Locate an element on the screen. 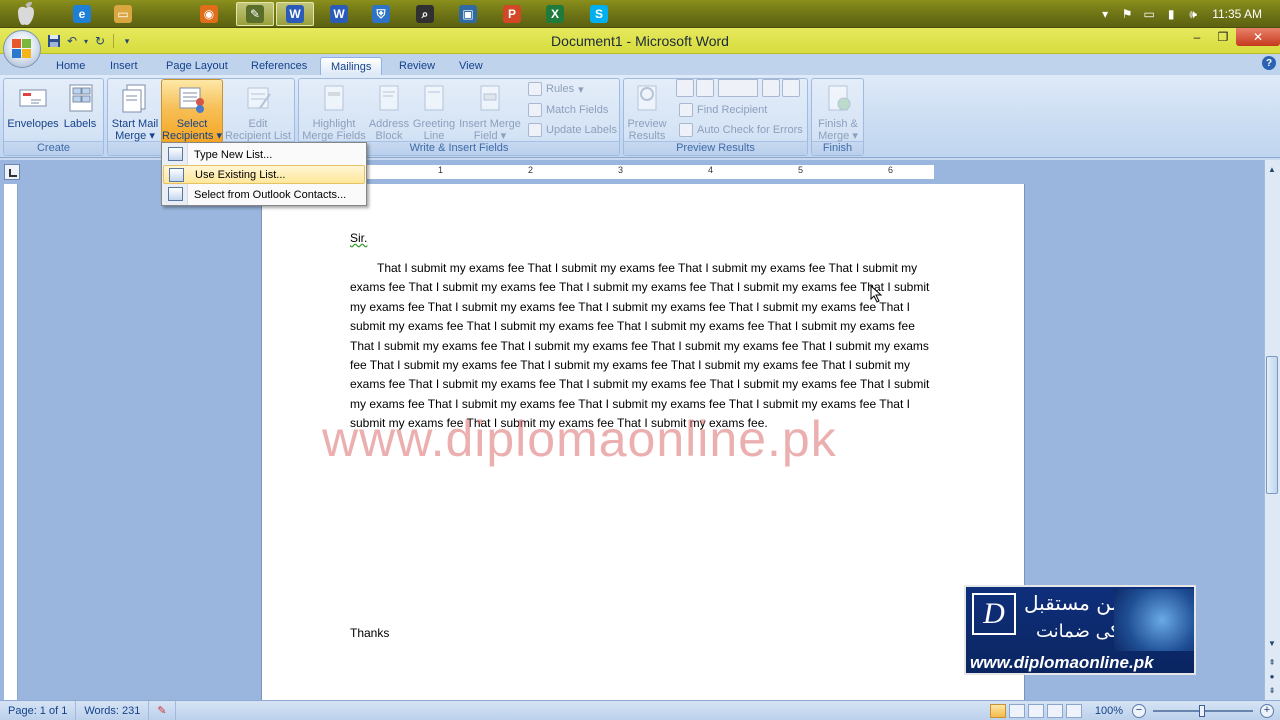 This screenshot has height=720, width=1280. tab-review: Review is located at coordinates (417, 66).